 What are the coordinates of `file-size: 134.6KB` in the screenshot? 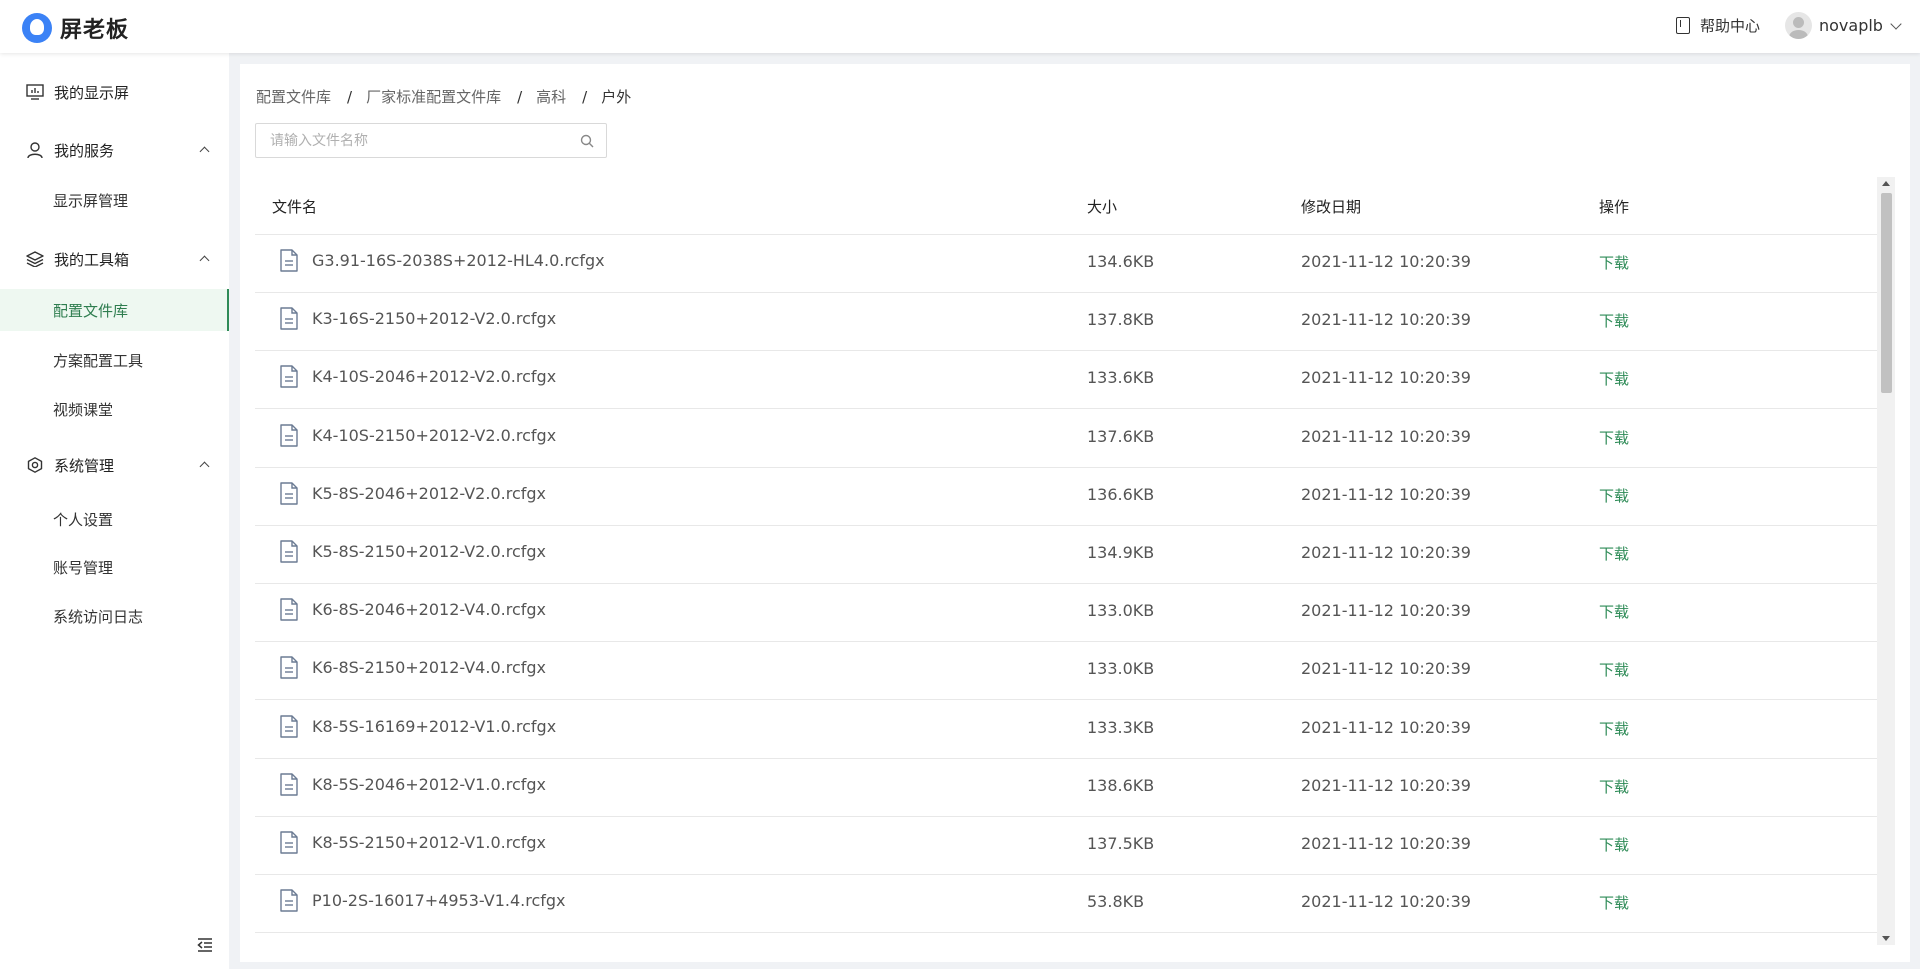 It's located at (1121, 261).